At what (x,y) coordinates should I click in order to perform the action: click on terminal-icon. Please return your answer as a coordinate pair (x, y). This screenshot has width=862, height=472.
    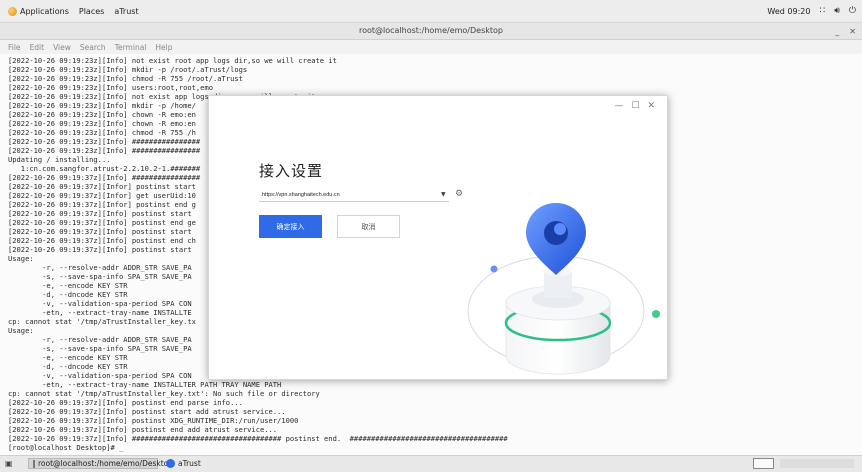
    Looking at the image, I should click on (34, 463).